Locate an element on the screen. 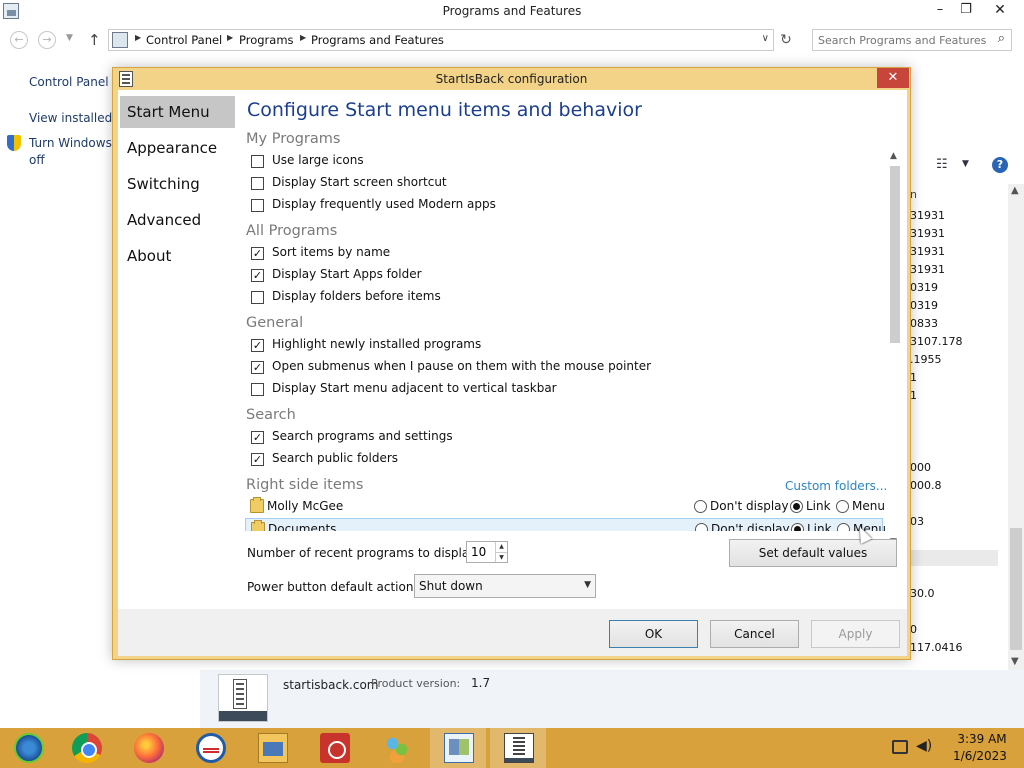 The width and height of the screenshot is (1024, 768). column-header-version: n is located at coordinates (913, 194).